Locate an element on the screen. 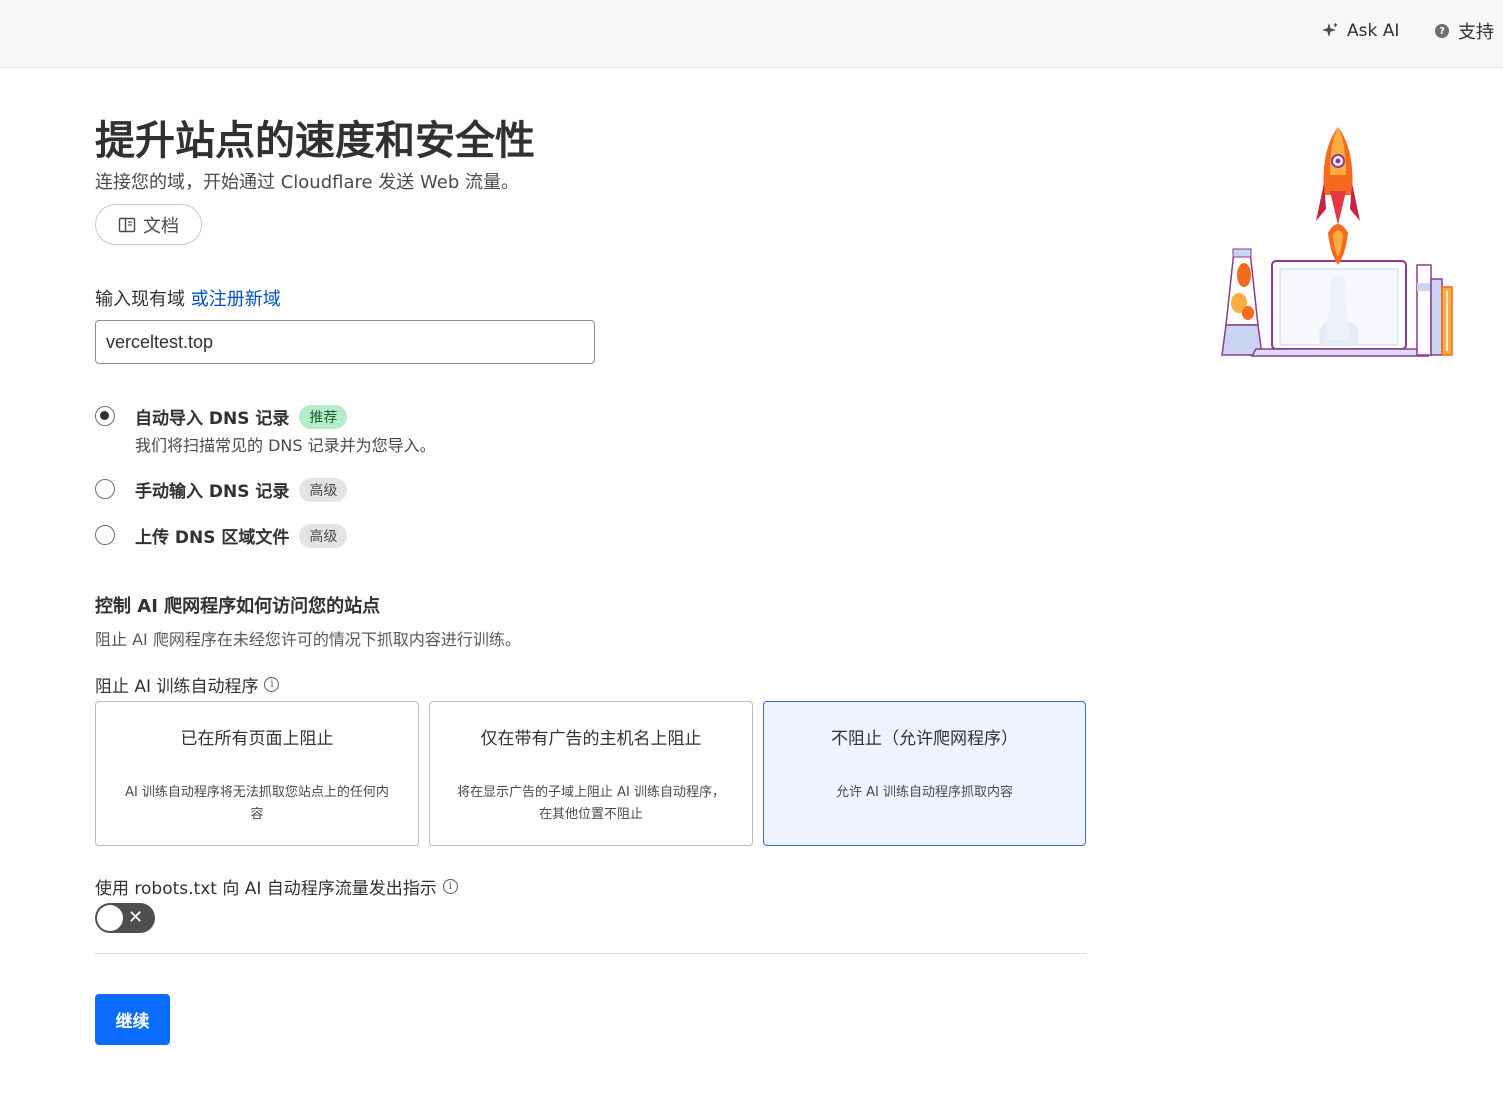 Image resolution: width=1503 pixels, height=1105 pixels. option-manual-dns: 手动输入 DNS 记录 高级 is located at coordinates (241, 489).